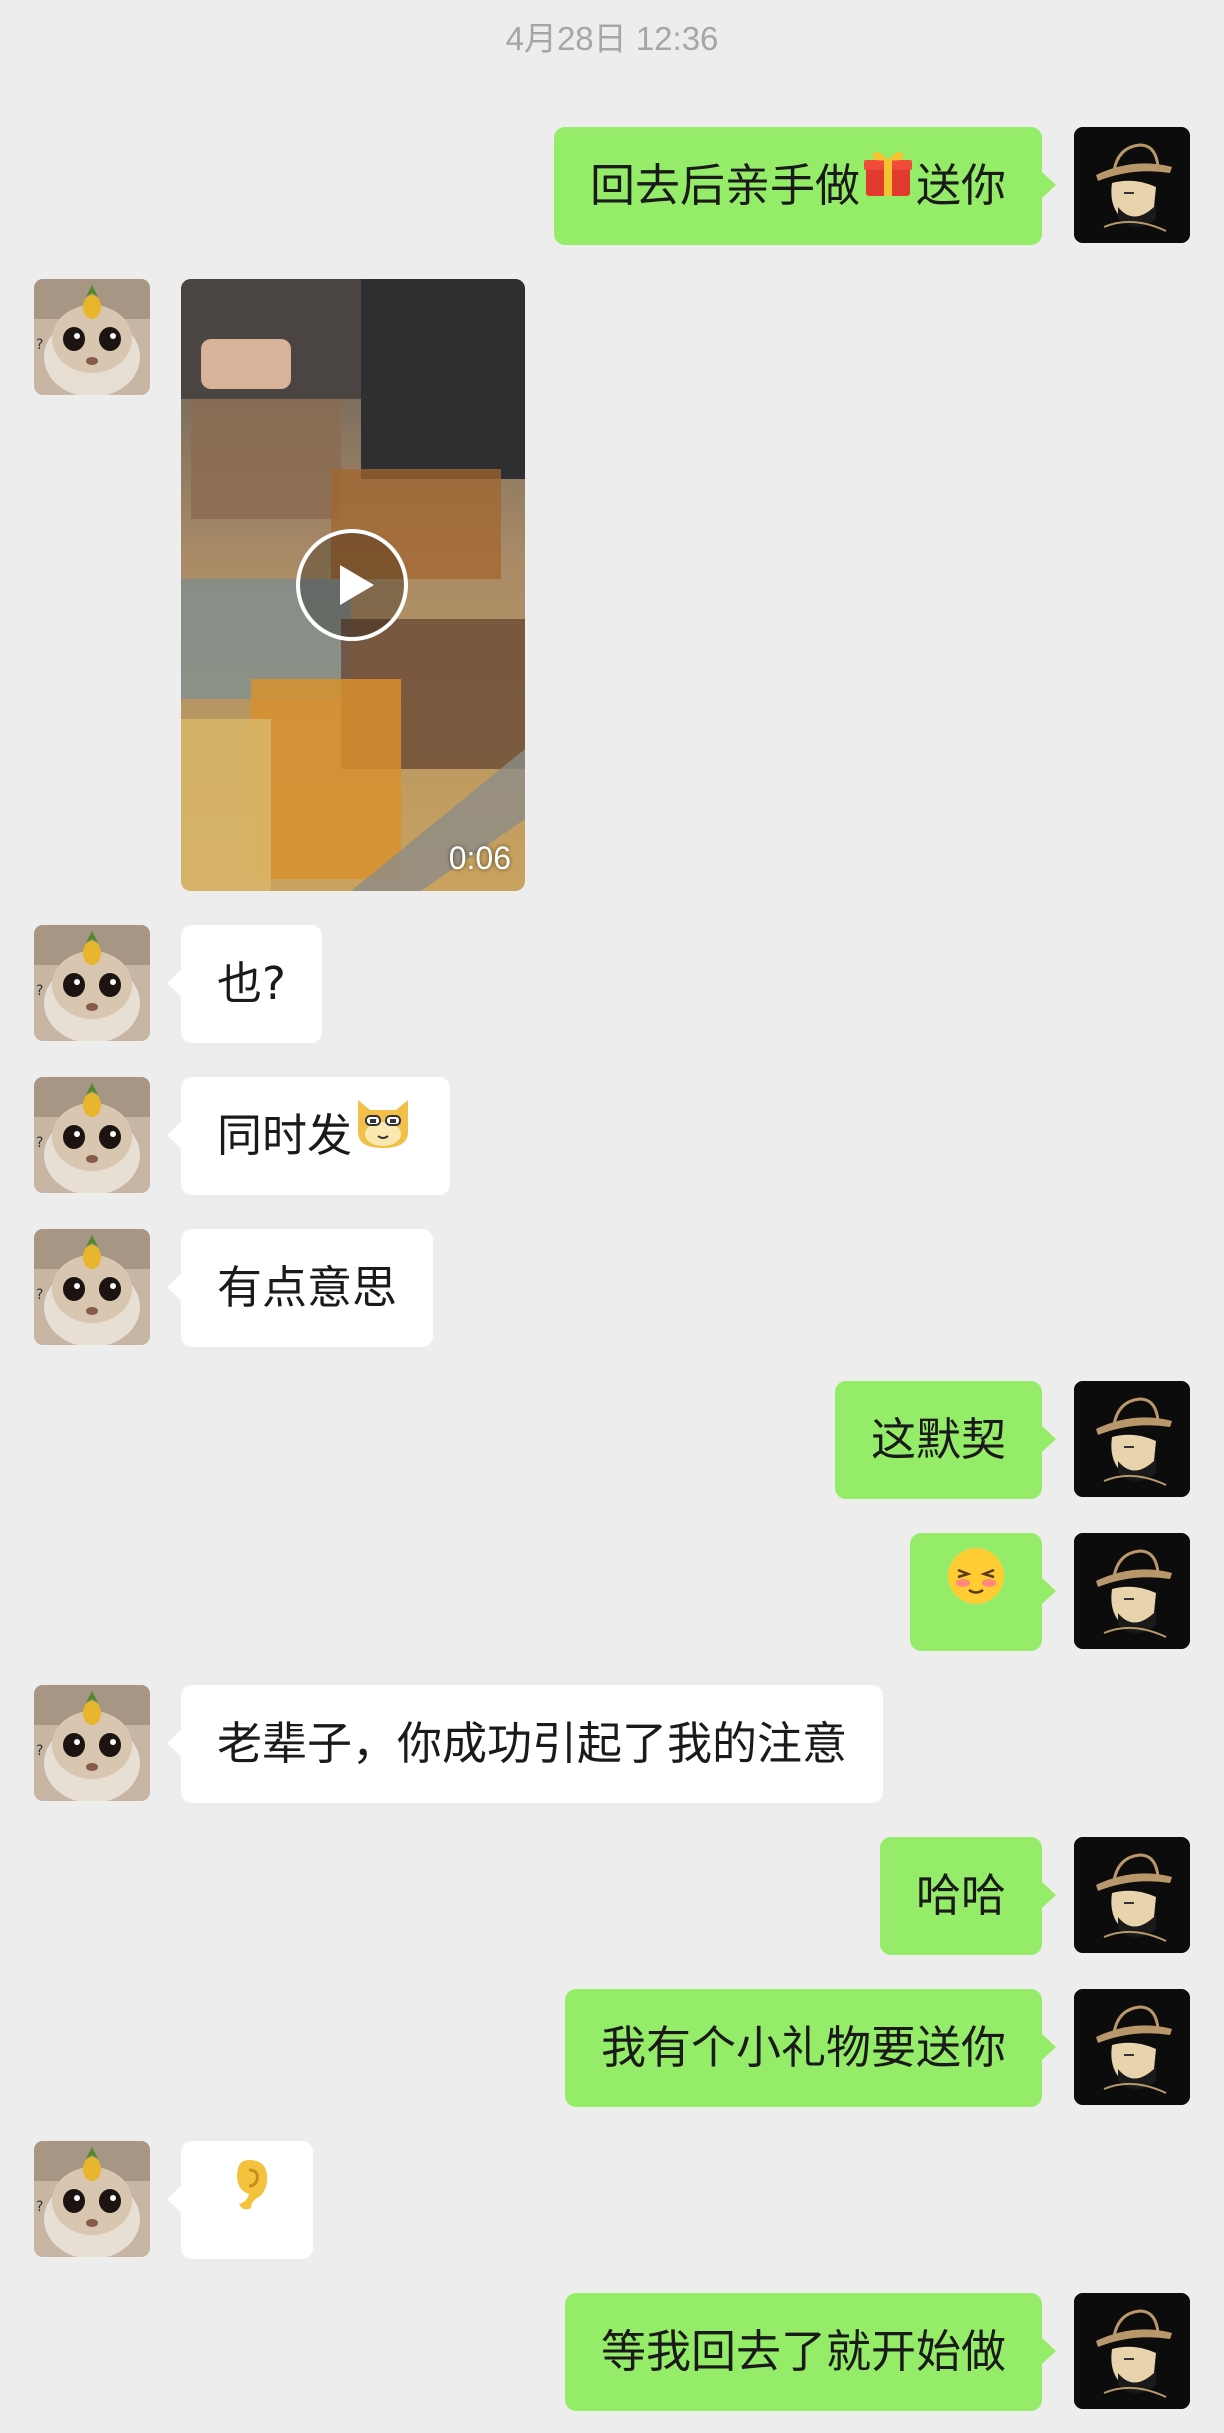  Describe the element at coordinates (888, 185) in the screenshot. I see `gift-emoji-icon` at that location.